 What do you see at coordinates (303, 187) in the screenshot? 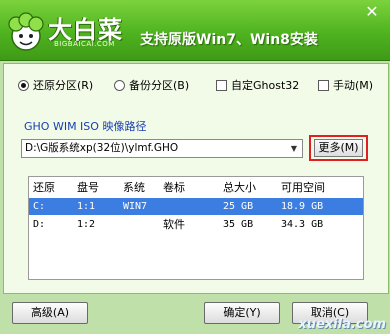
I see `column-header: 可用空间` at bounding box center [303, 187].